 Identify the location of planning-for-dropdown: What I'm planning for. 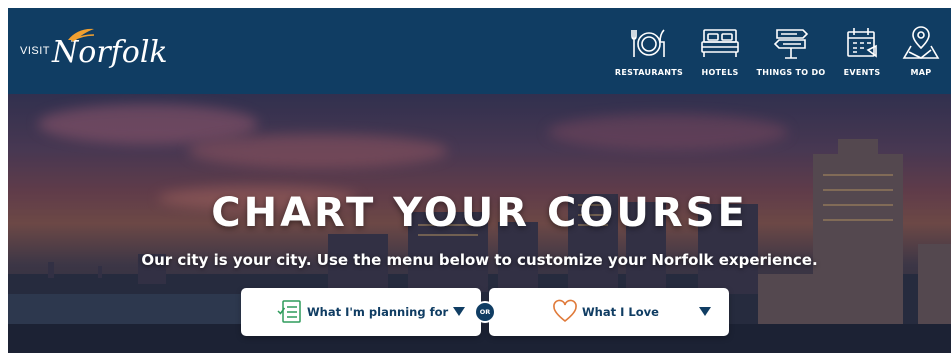
(361, 312).